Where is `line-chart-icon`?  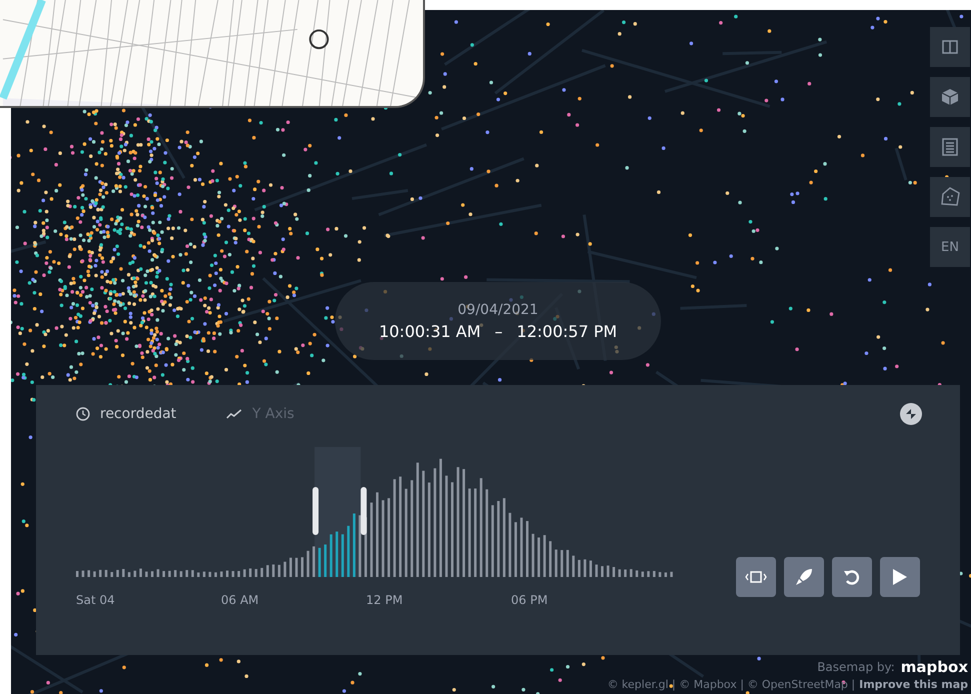
line-chart-icon is located at coordinates (234, 414).